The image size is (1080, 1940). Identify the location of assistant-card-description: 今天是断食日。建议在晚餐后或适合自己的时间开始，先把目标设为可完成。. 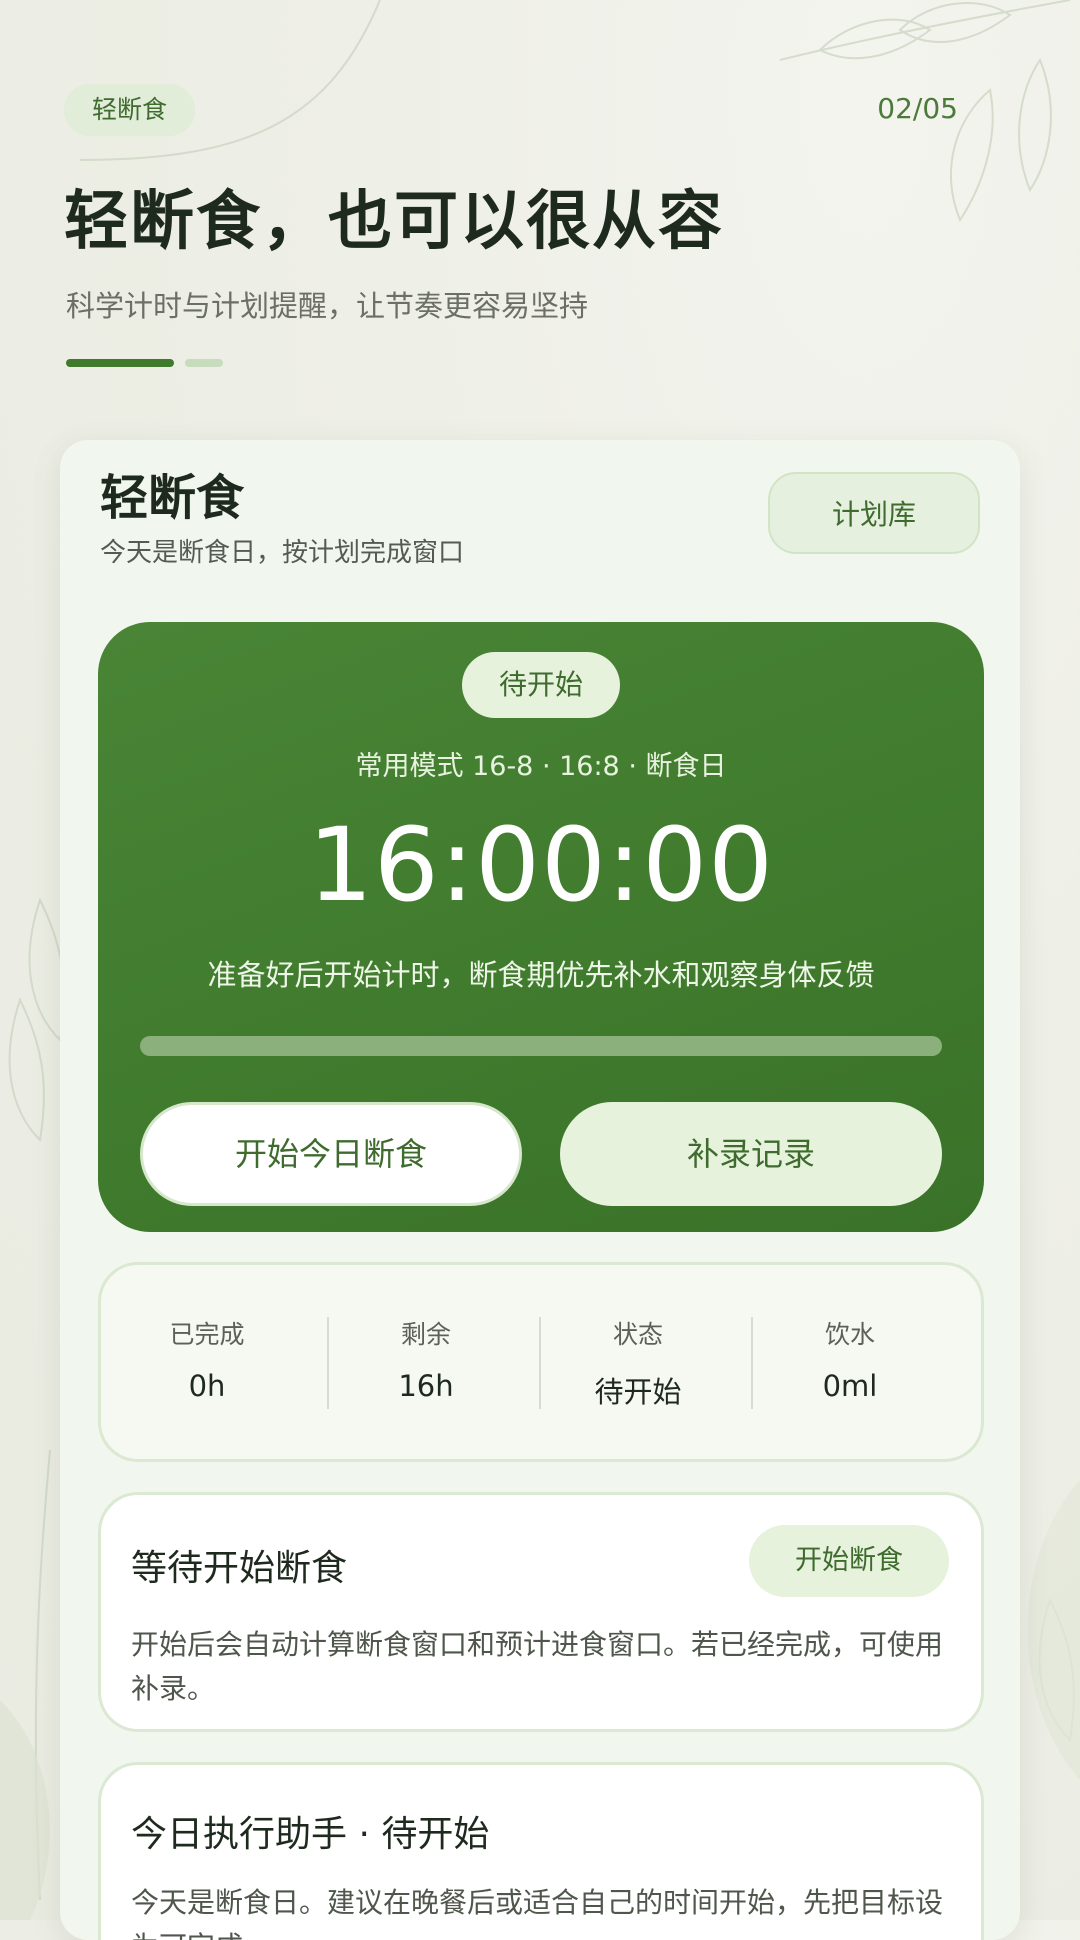
(537, 1913).